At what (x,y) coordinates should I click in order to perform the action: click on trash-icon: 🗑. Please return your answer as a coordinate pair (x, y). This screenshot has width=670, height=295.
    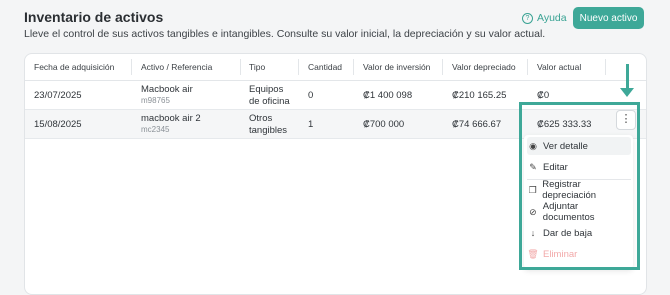
    Looking at the image, I should click on (533, 253).